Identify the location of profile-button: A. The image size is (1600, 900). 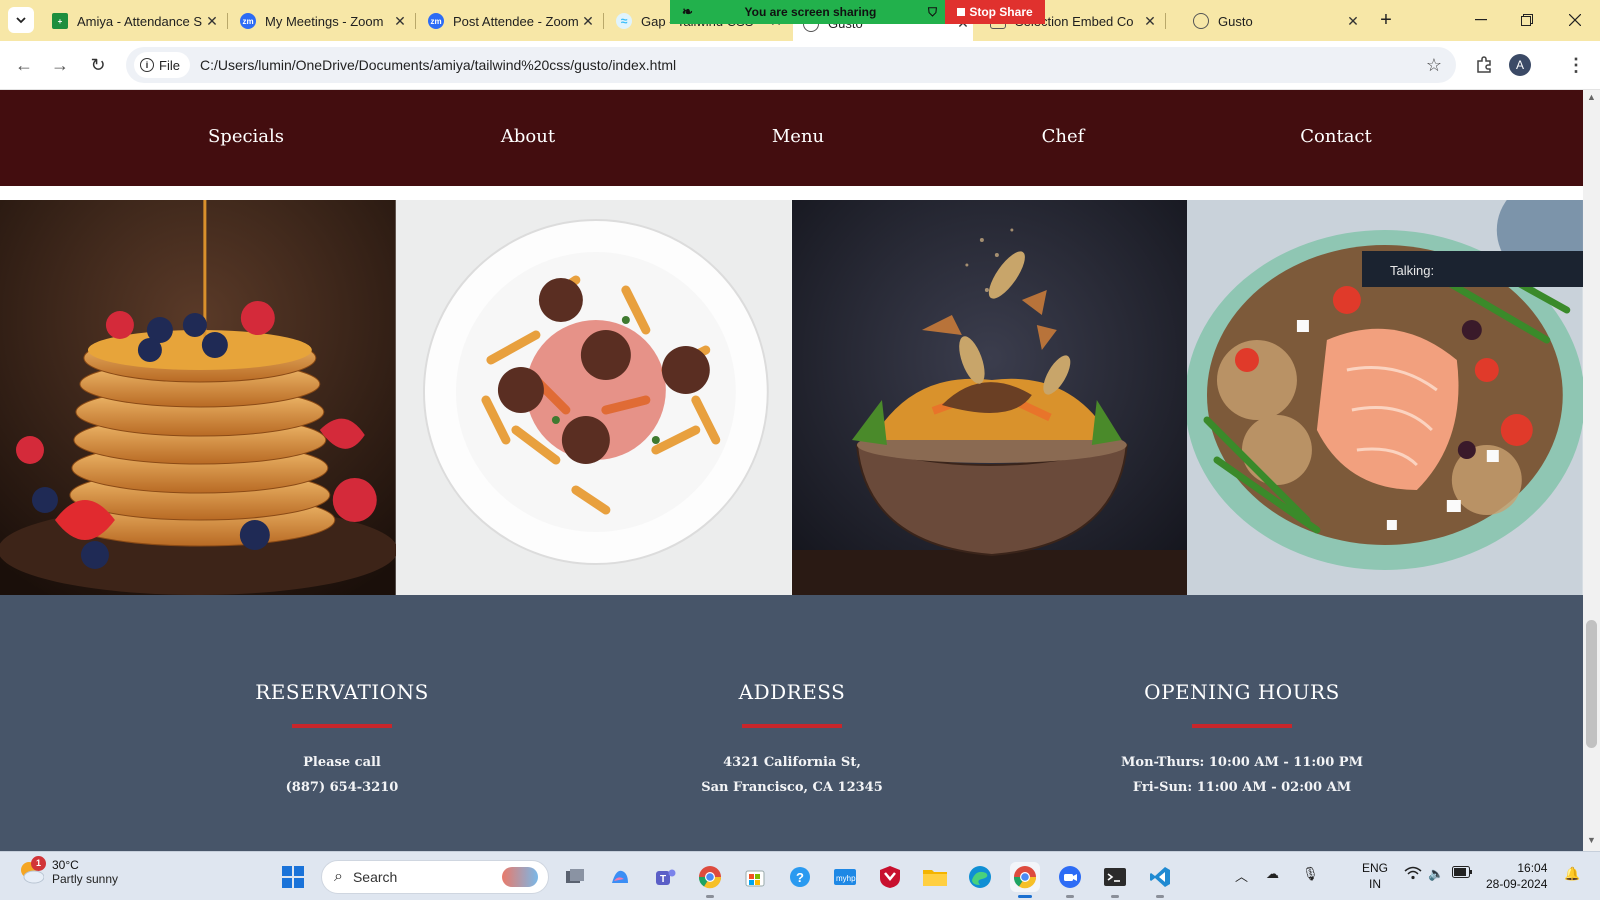
(1520, 65).